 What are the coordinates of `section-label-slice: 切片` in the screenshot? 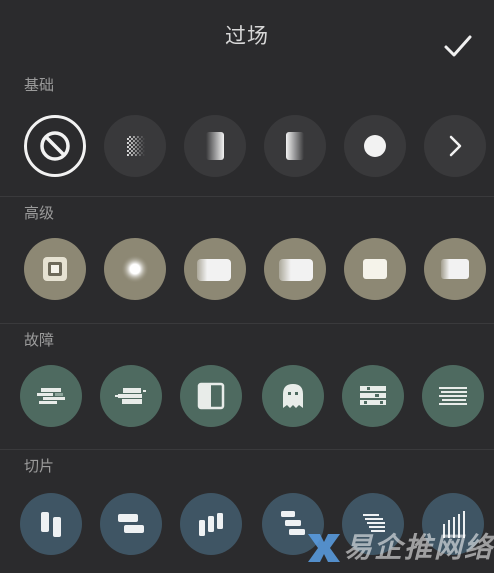 It's located at (39, 466).